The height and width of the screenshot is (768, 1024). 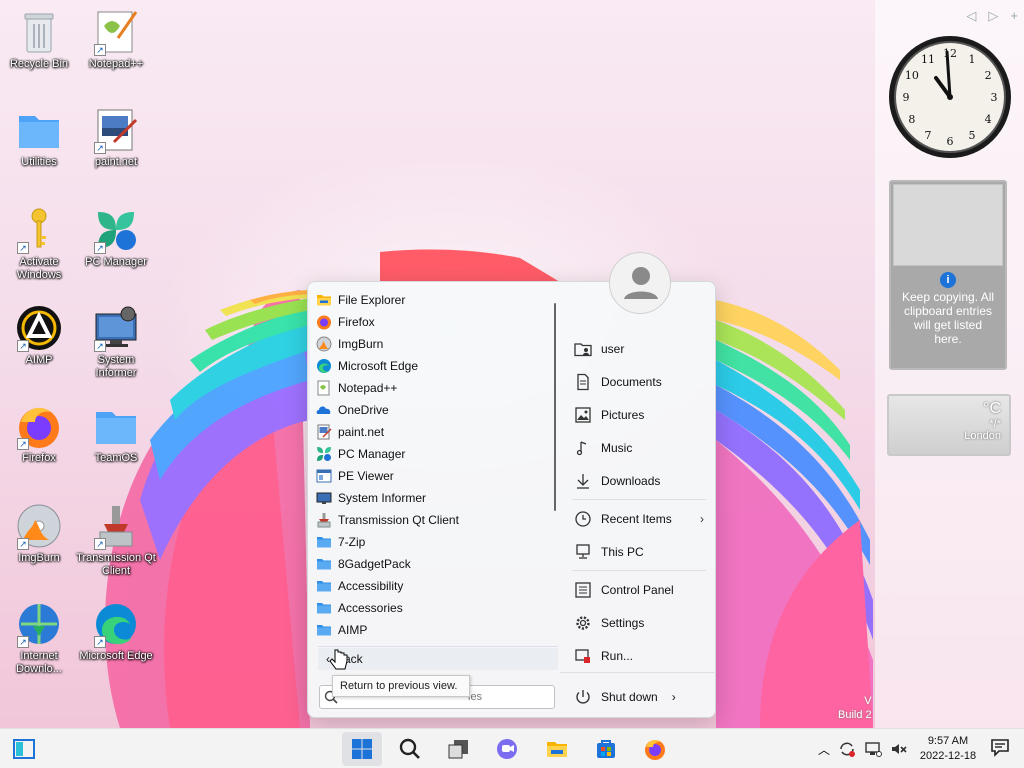 What do you see at coordinates (116, 631) in the screenshot?
I see `desktop-icon-edge: ↗ Microsoft Edge` at bounding box center [116, 631].